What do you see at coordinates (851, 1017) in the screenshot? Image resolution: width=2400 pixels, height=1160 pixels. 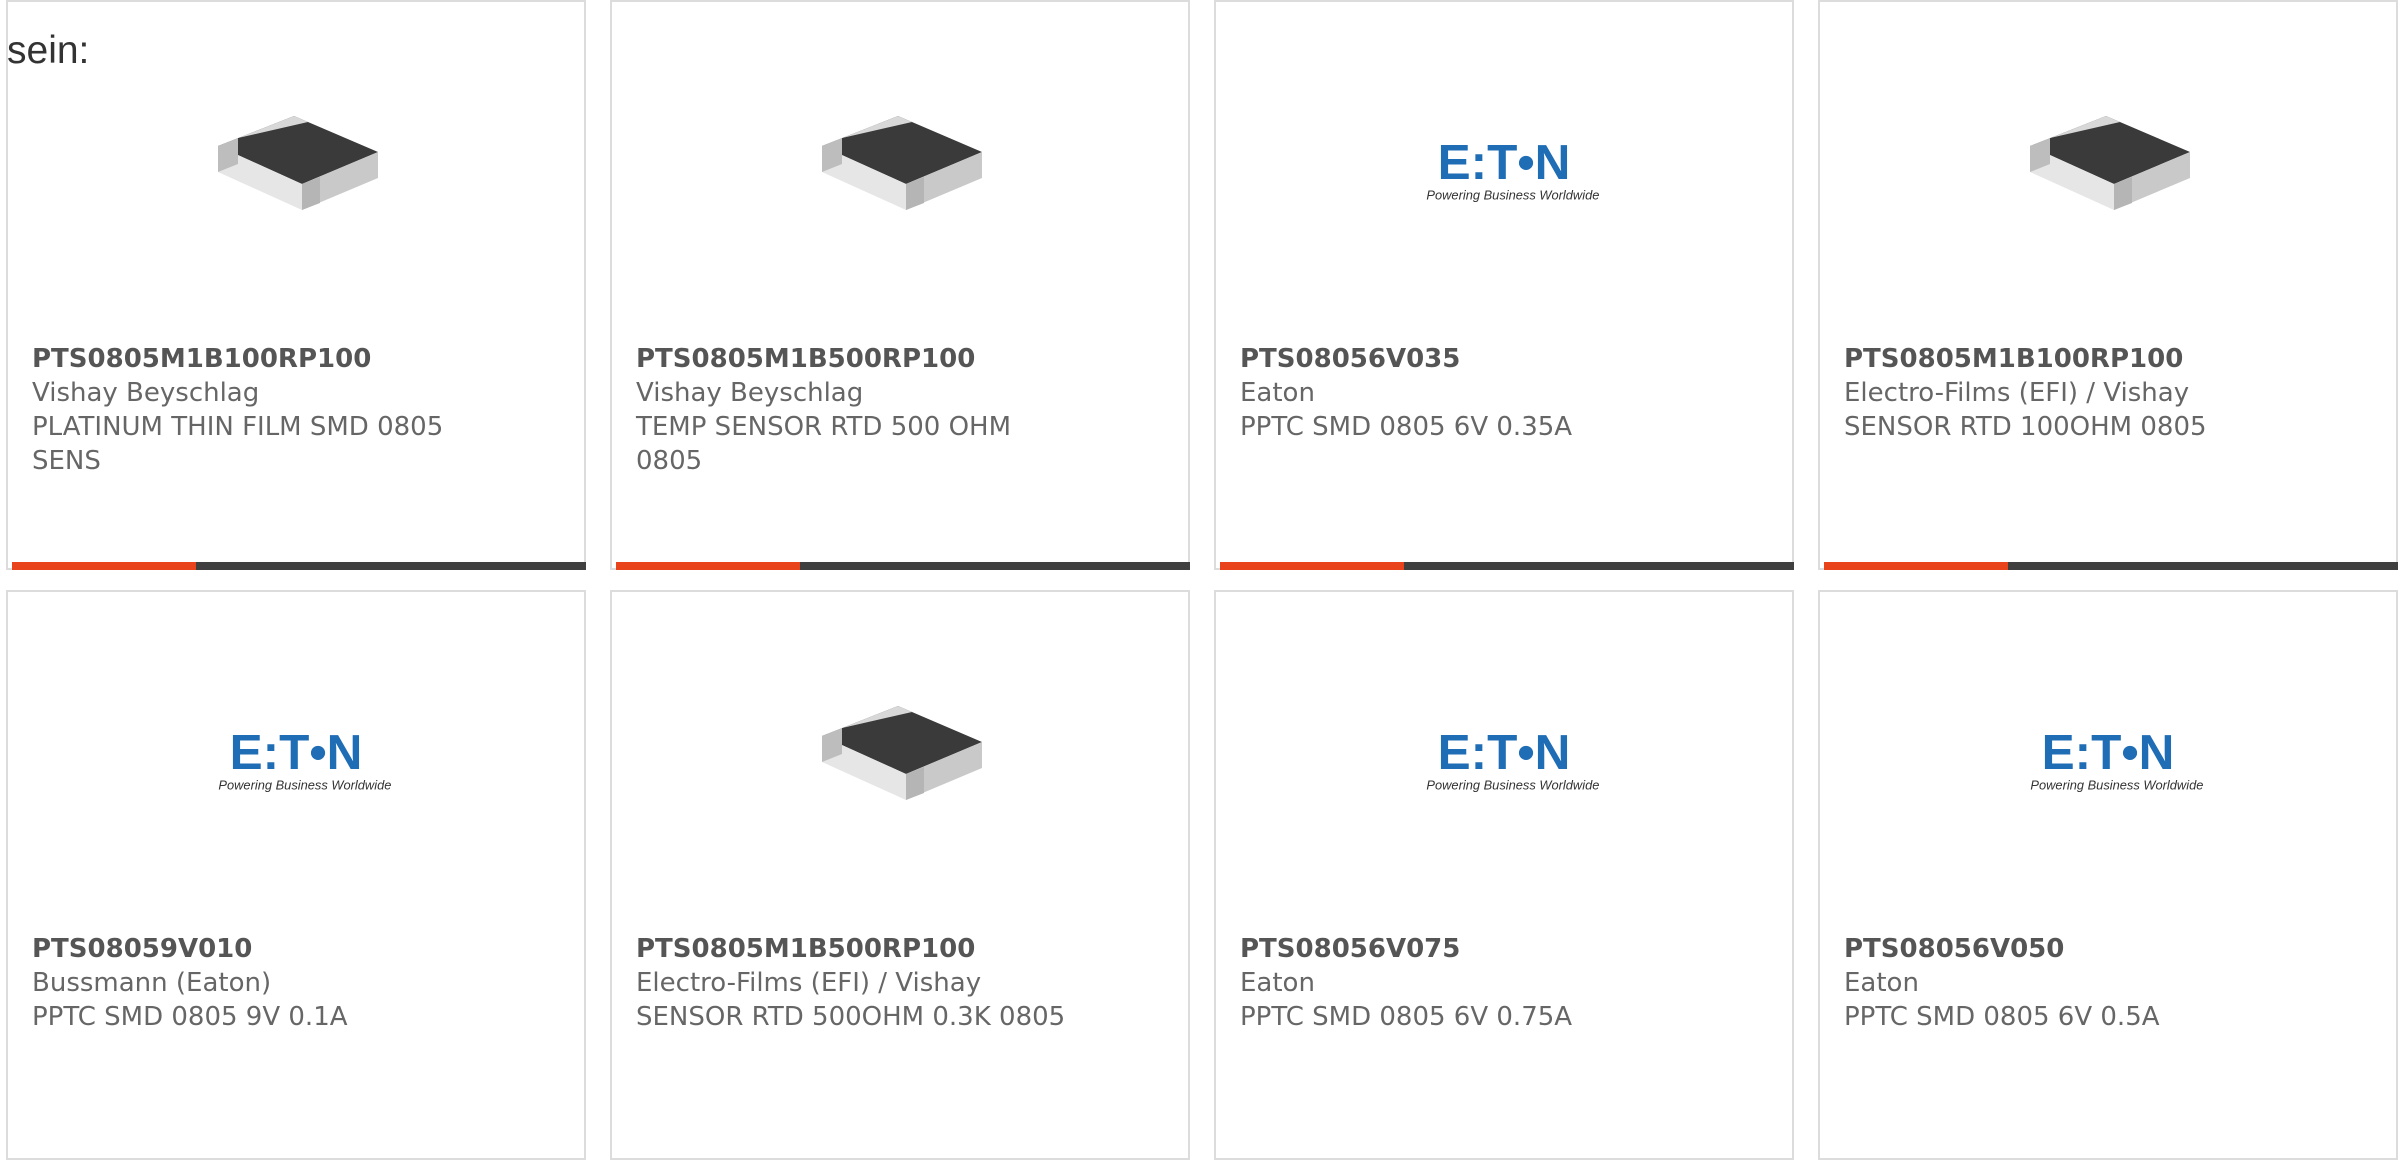 I see `description: SENSOR RTD 500OHM 0.3K 0805` at bounding box center [851, 1017].